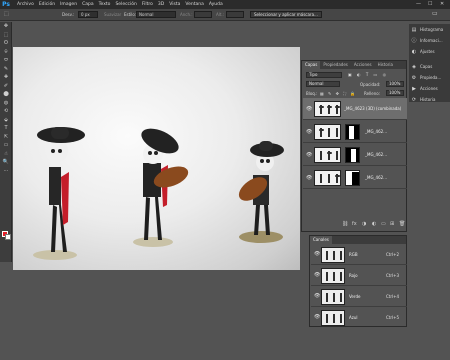  What do you see at coordinates (68, 14) in the screenshot?
I see `desvan-label: Desv.:` at bounding box center [68, 14].